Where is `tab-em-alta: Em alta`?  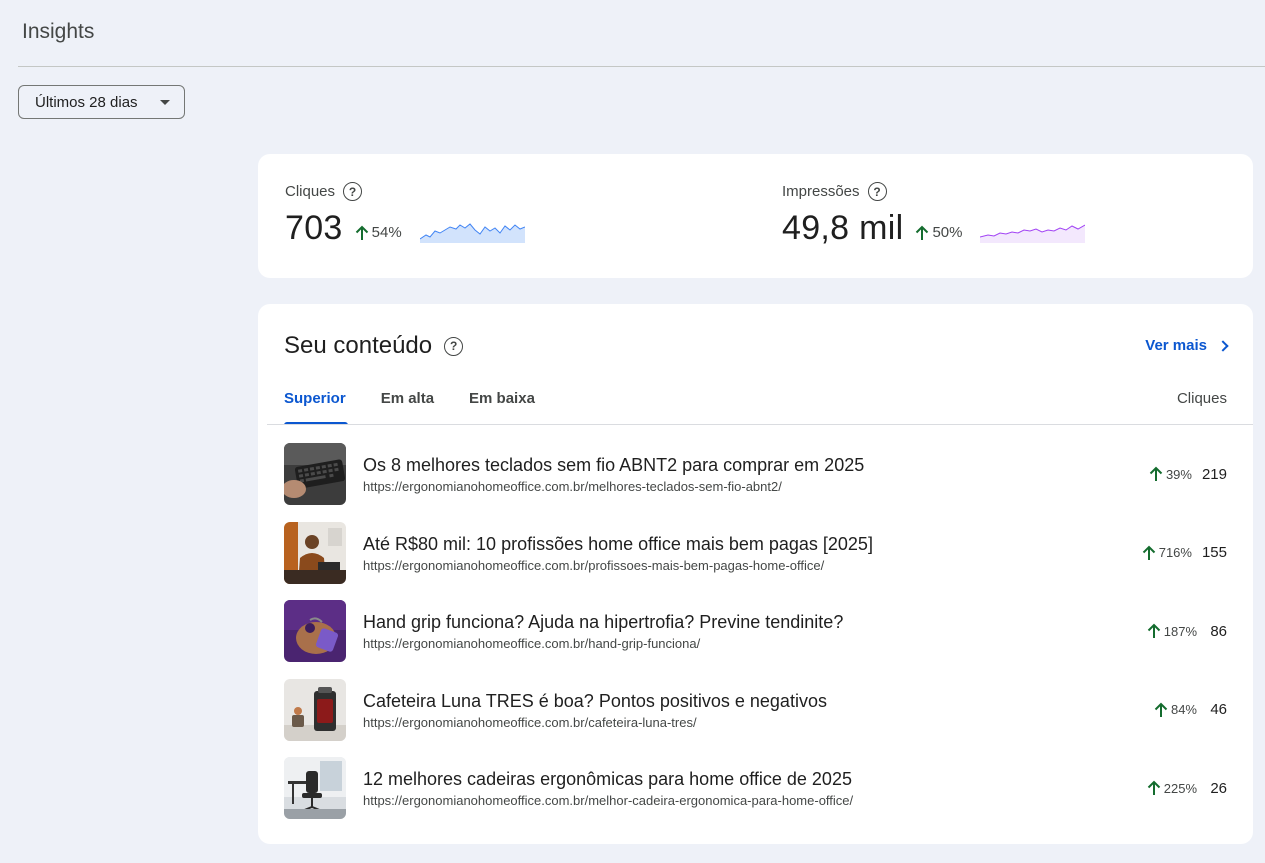 tab-em-alta: Em alta is located at coordinates (407, 405).